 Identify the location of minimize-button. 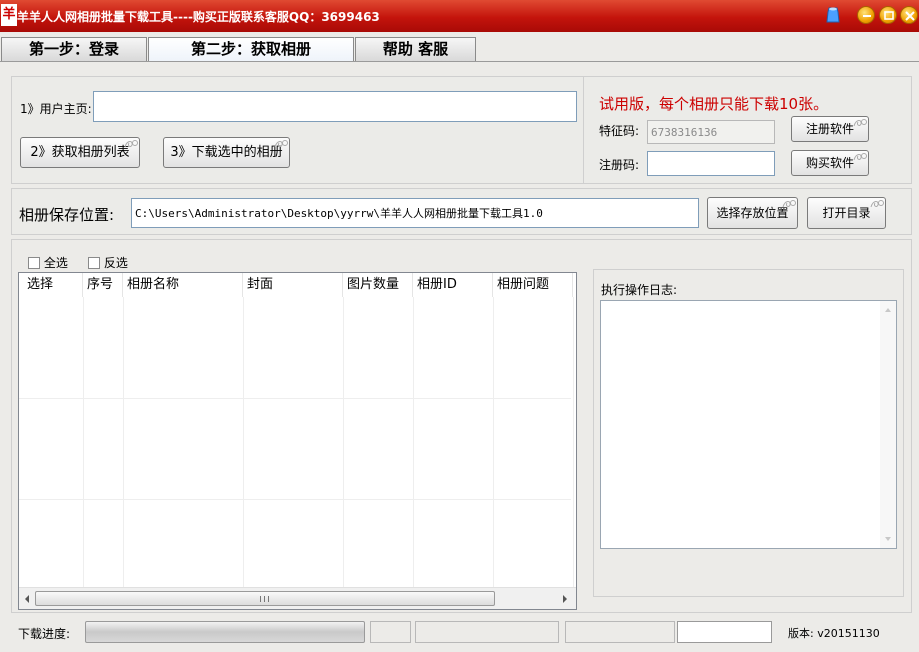
(866, 15).